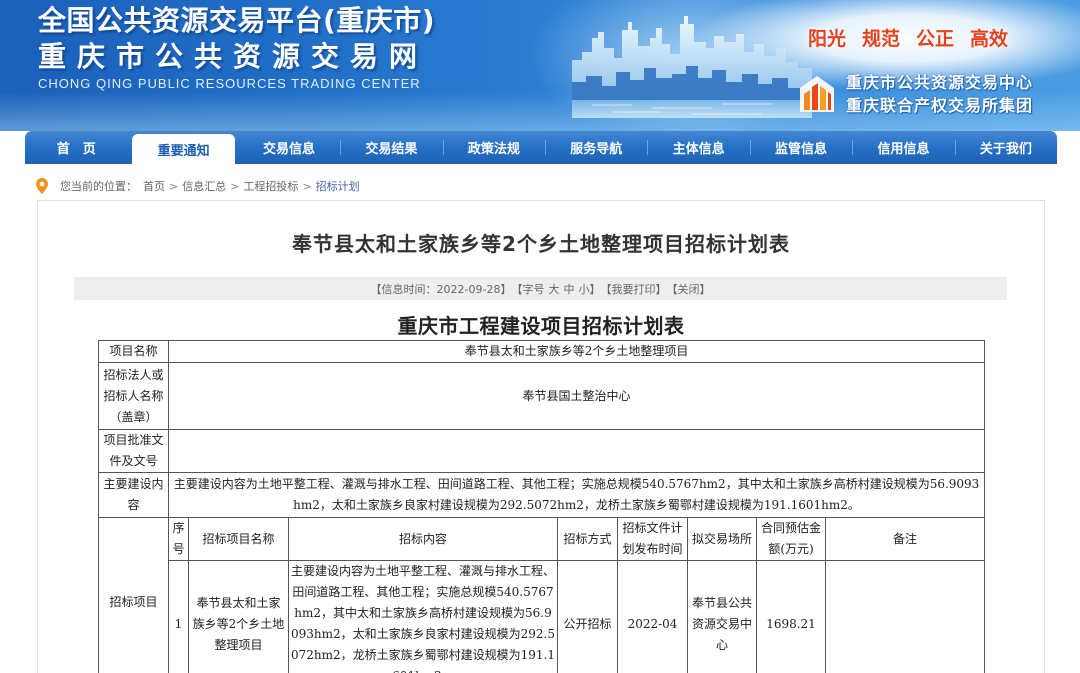 The image size is (1080, 673). Describe the element at coordinates (98, 186) in the screenshot. I see `breadcrumb-prefix: 您当前的位置：` at that location.